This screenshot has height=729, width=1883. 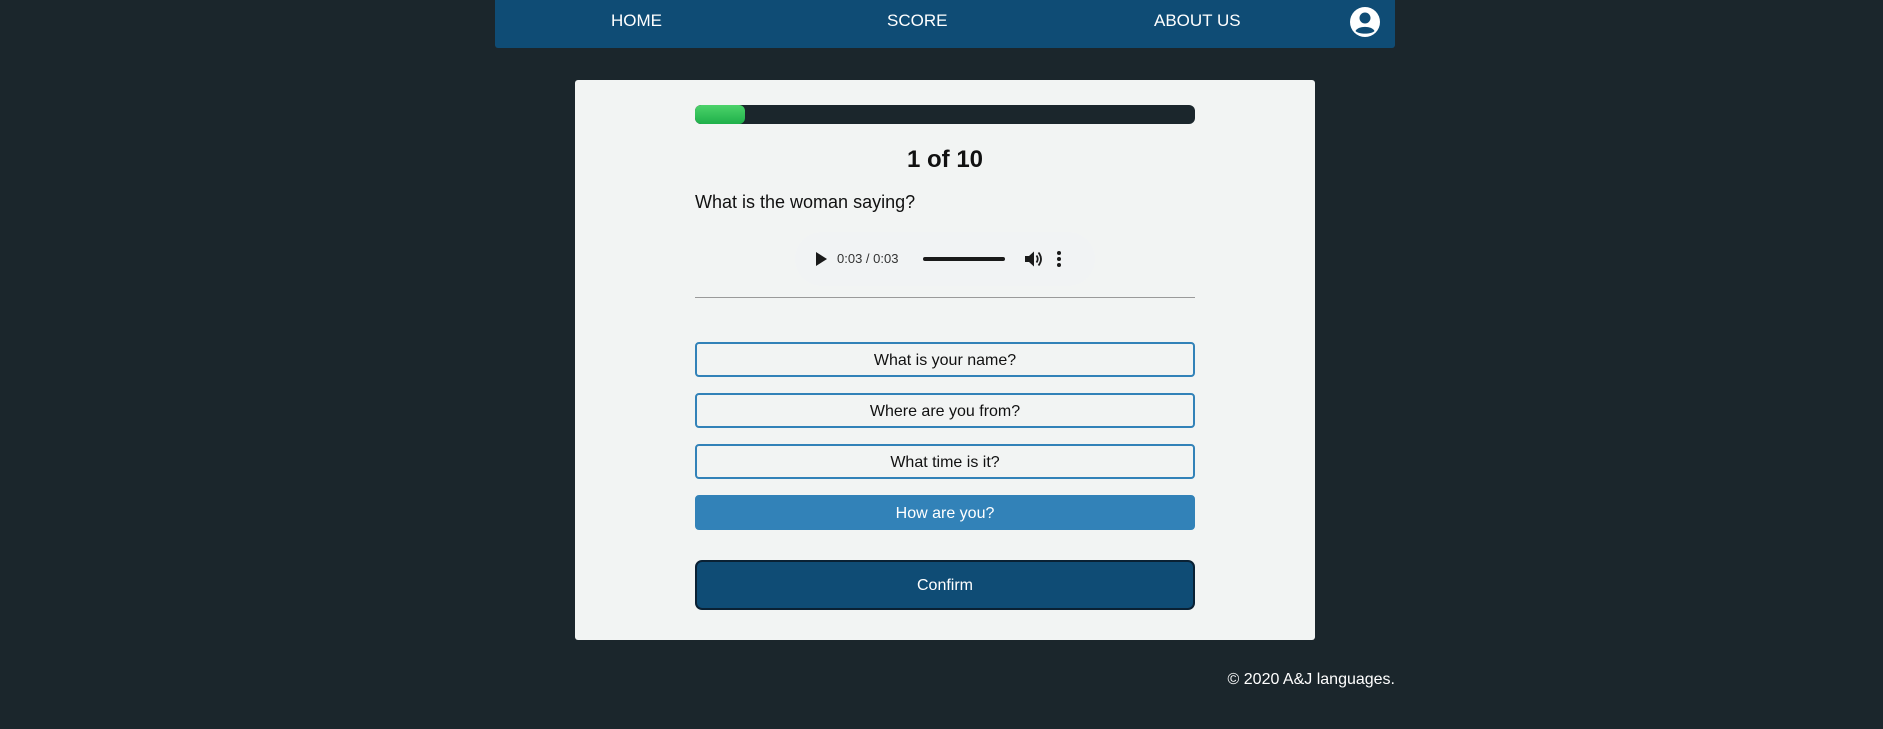 What do you see at coordinates (964, 259) in the screenshot?
I see `audio-seek-bar` at bounding box center [964, 259].